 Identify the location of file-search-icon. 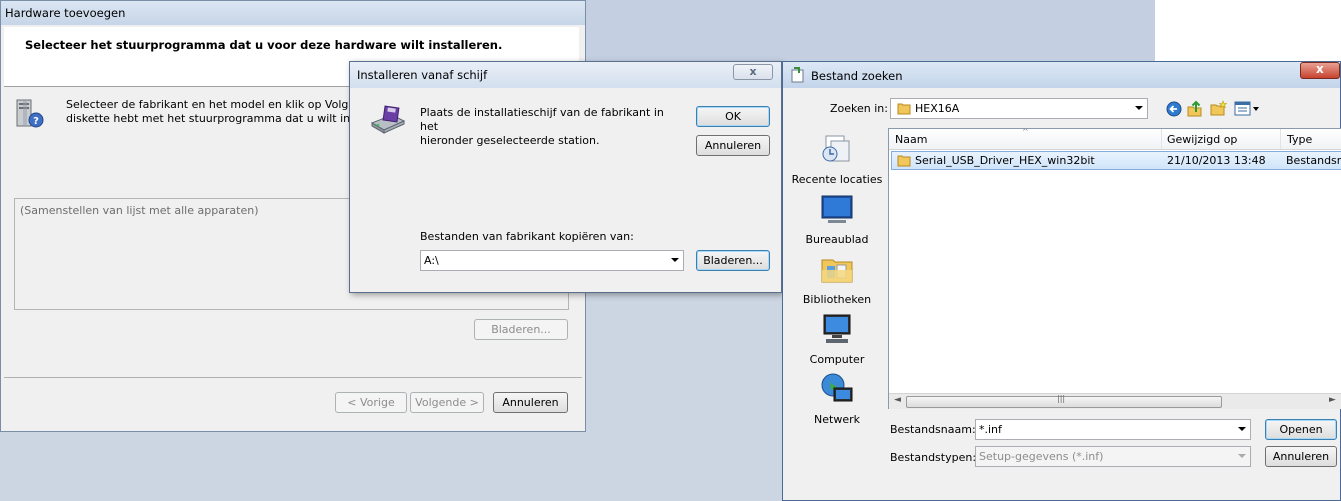
(797, 75).